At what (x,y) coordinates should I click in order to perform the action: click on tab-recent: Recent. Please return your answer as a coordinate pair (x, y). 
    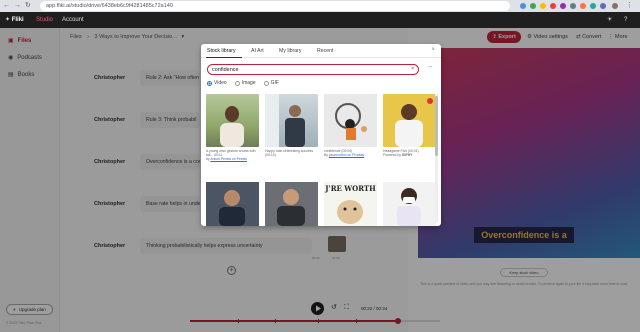
    Looking at the image, I should click on (325, 51).